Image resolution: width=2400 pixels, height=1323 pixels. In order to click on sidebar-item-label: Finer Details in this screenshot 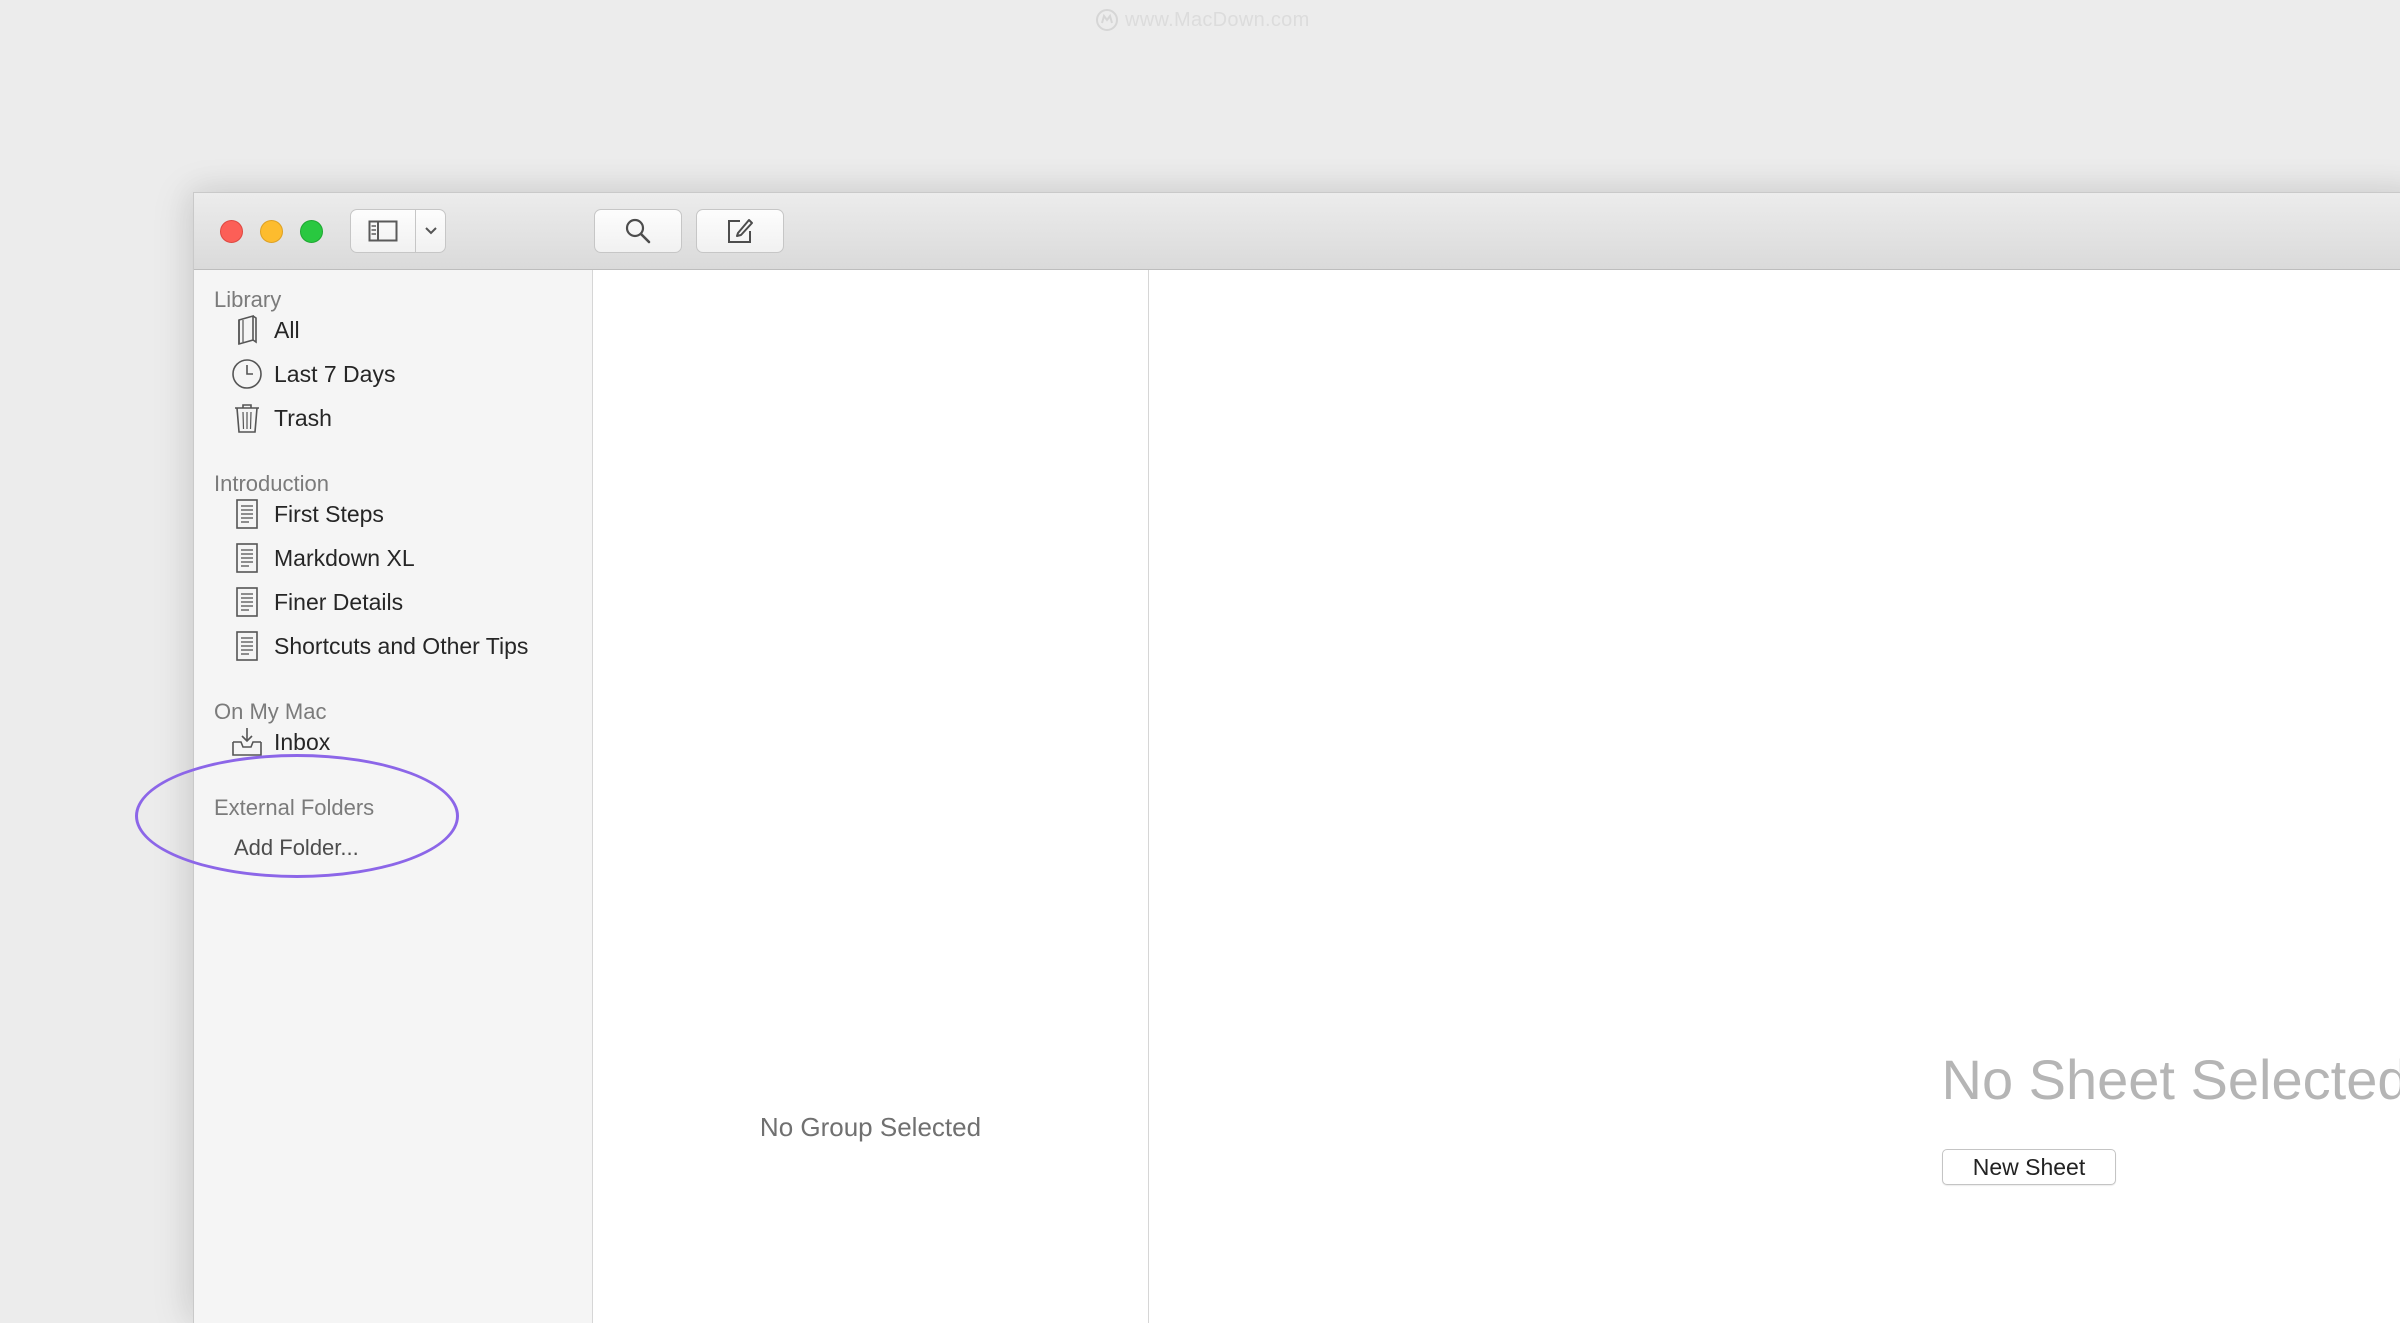, I will do `click(339, 601)`.